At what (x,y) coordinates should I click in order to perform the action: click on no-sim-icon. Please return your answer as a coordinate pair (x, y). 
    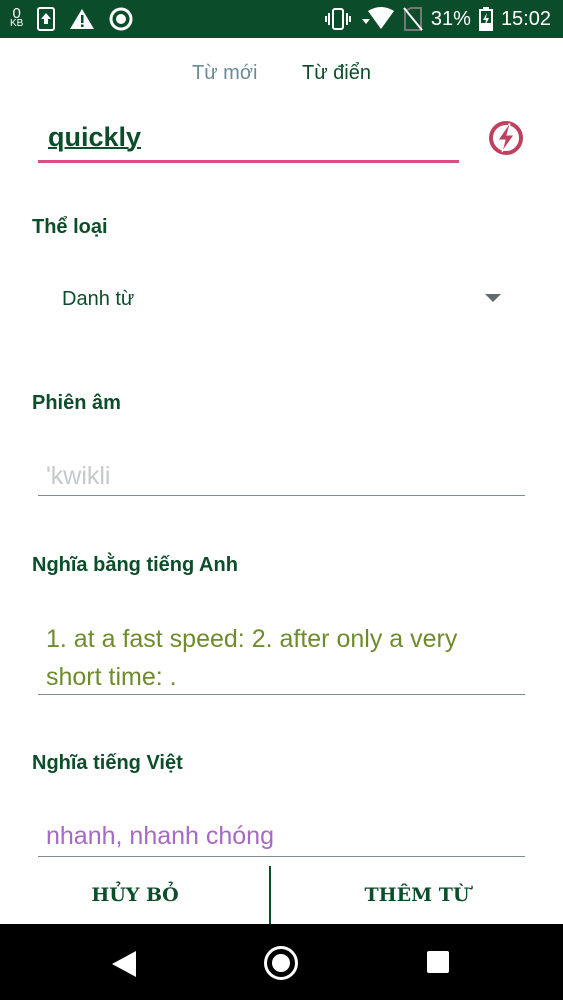
    Looking at the image, I should click on (413, 19).